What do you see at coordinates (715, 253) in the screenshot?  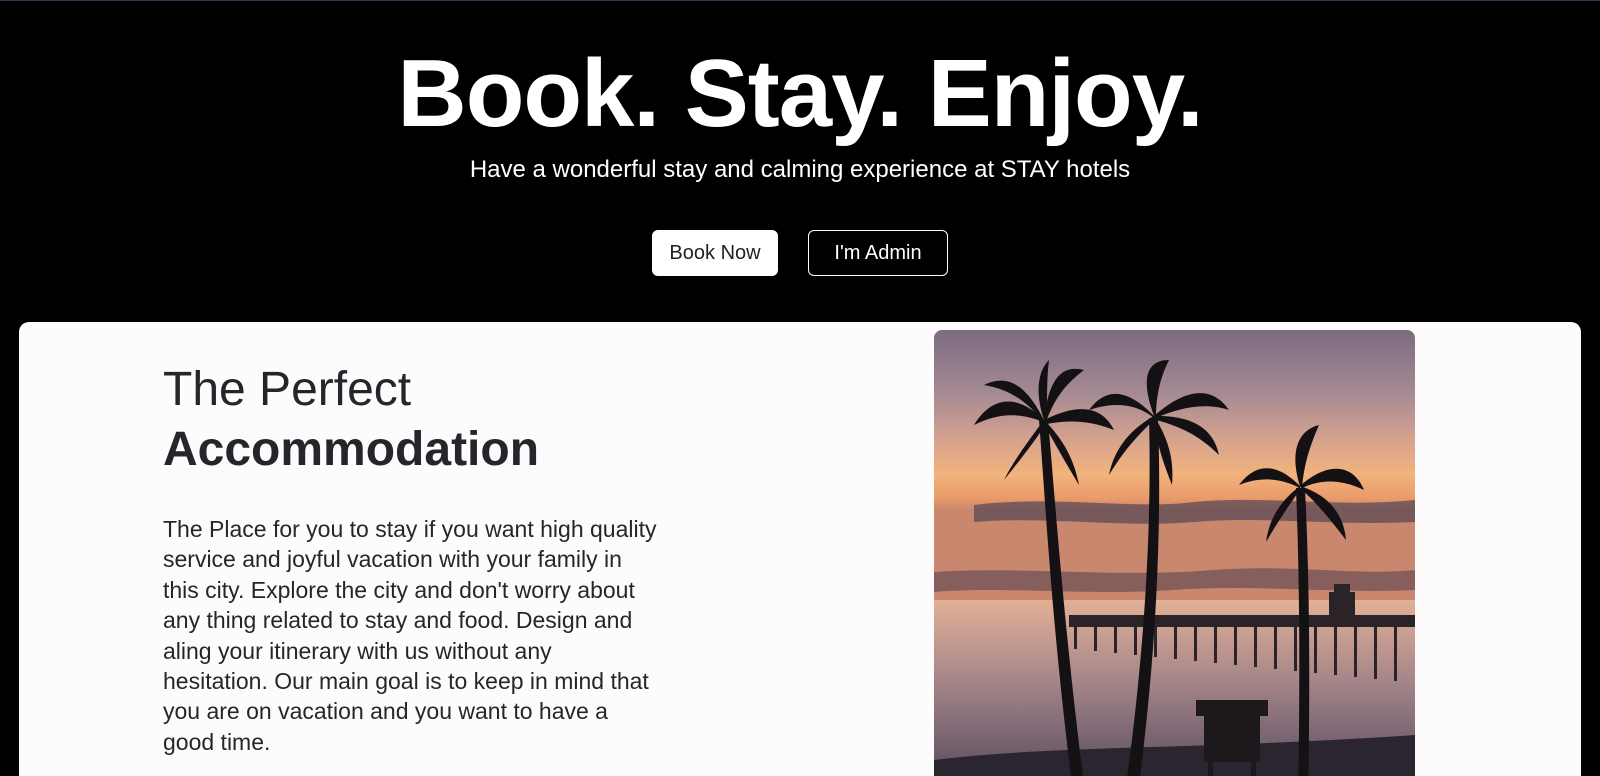 I see `book-now-button: Book Now` at bounding box center [715, 253].